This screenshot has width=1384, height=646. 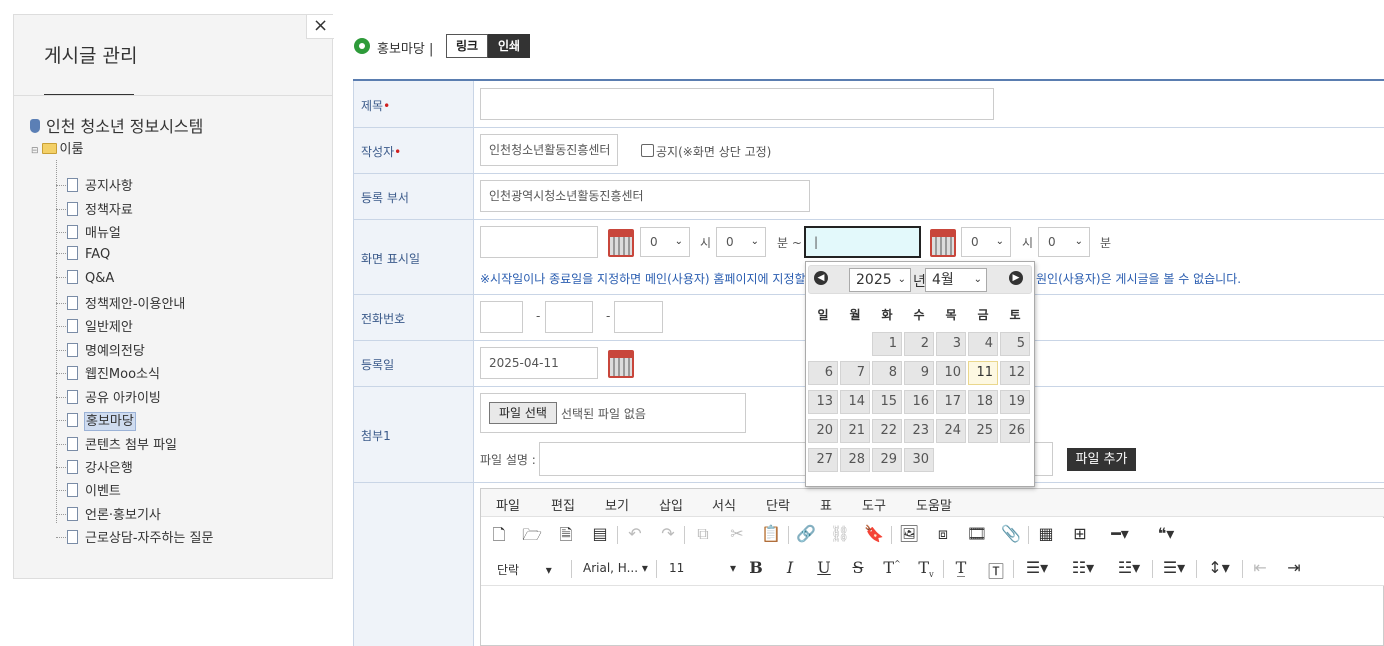 I want to click on file-select-button: 파일 선택, so click(x=523, y=413).